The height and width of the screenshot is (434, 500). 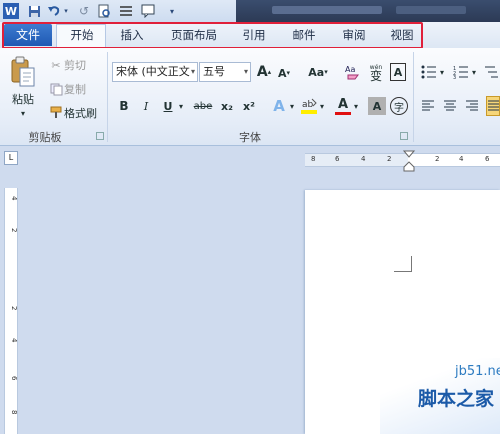 I want to click on paste-label: 粘贴, so click(x=23, y=99).